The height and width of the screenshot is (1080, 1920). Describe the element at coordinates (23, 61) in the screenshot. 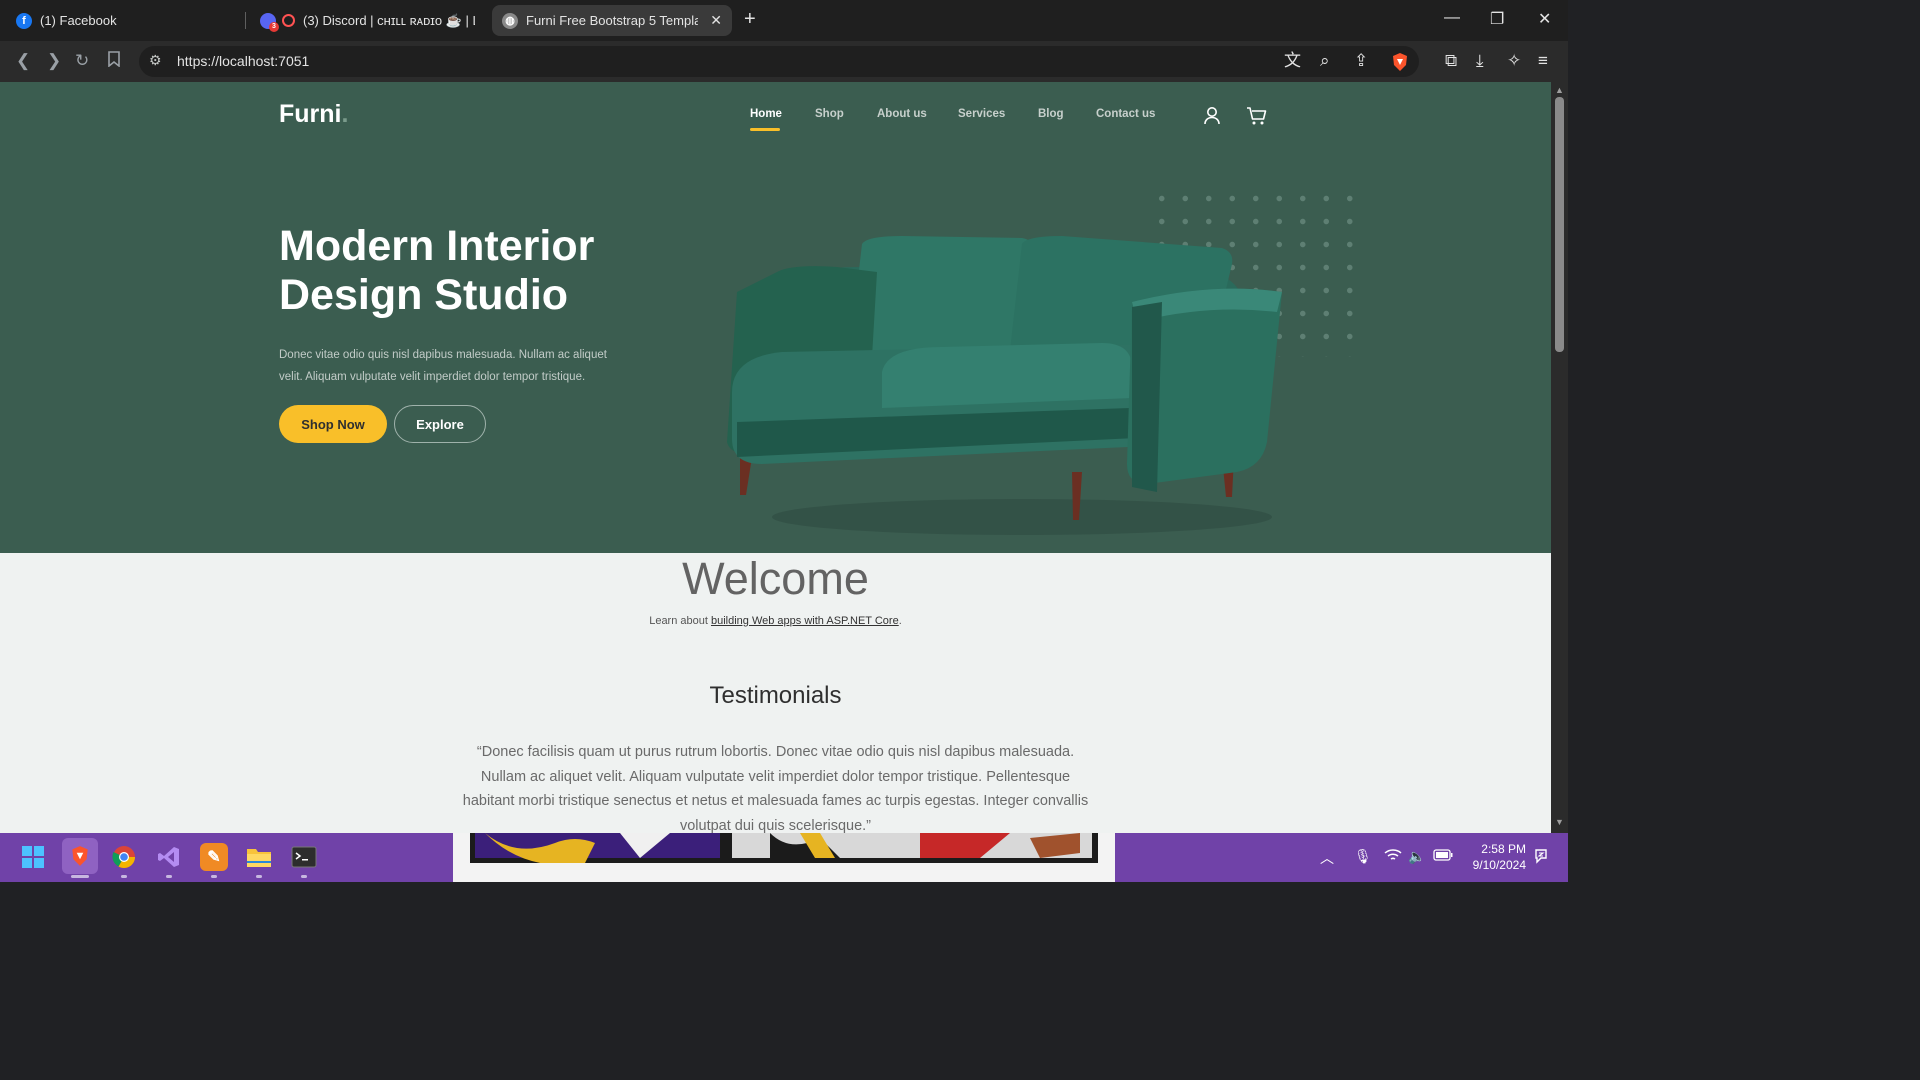

I see `back-icon: ❮` at that location.